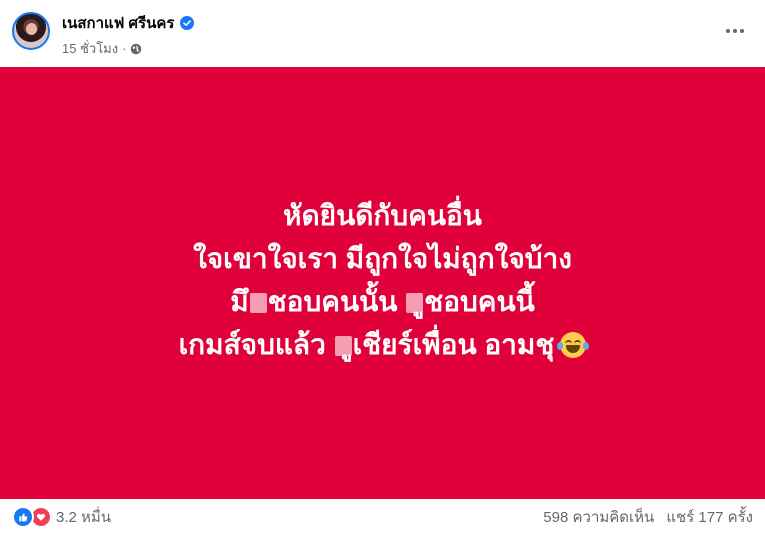 The height and width of the screenshot is (534, 765). What do you see at coordinates (382, 516) in the screenshot?
I see `post-footer: 3.2 หมื่น 598 ความคิดเห็น แชร์ 177 ครั้ง` at bounding box center [382, 516].